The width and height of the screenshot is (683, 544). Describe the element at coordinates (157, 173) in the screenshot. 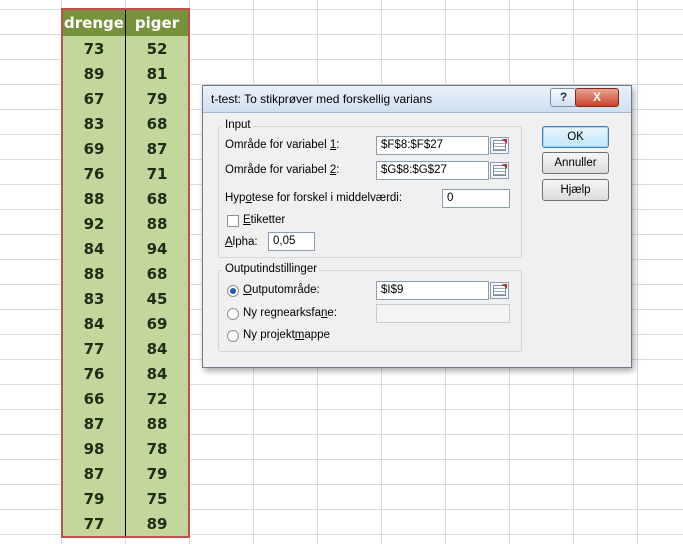

I see `cell-piger: 71` at that location.